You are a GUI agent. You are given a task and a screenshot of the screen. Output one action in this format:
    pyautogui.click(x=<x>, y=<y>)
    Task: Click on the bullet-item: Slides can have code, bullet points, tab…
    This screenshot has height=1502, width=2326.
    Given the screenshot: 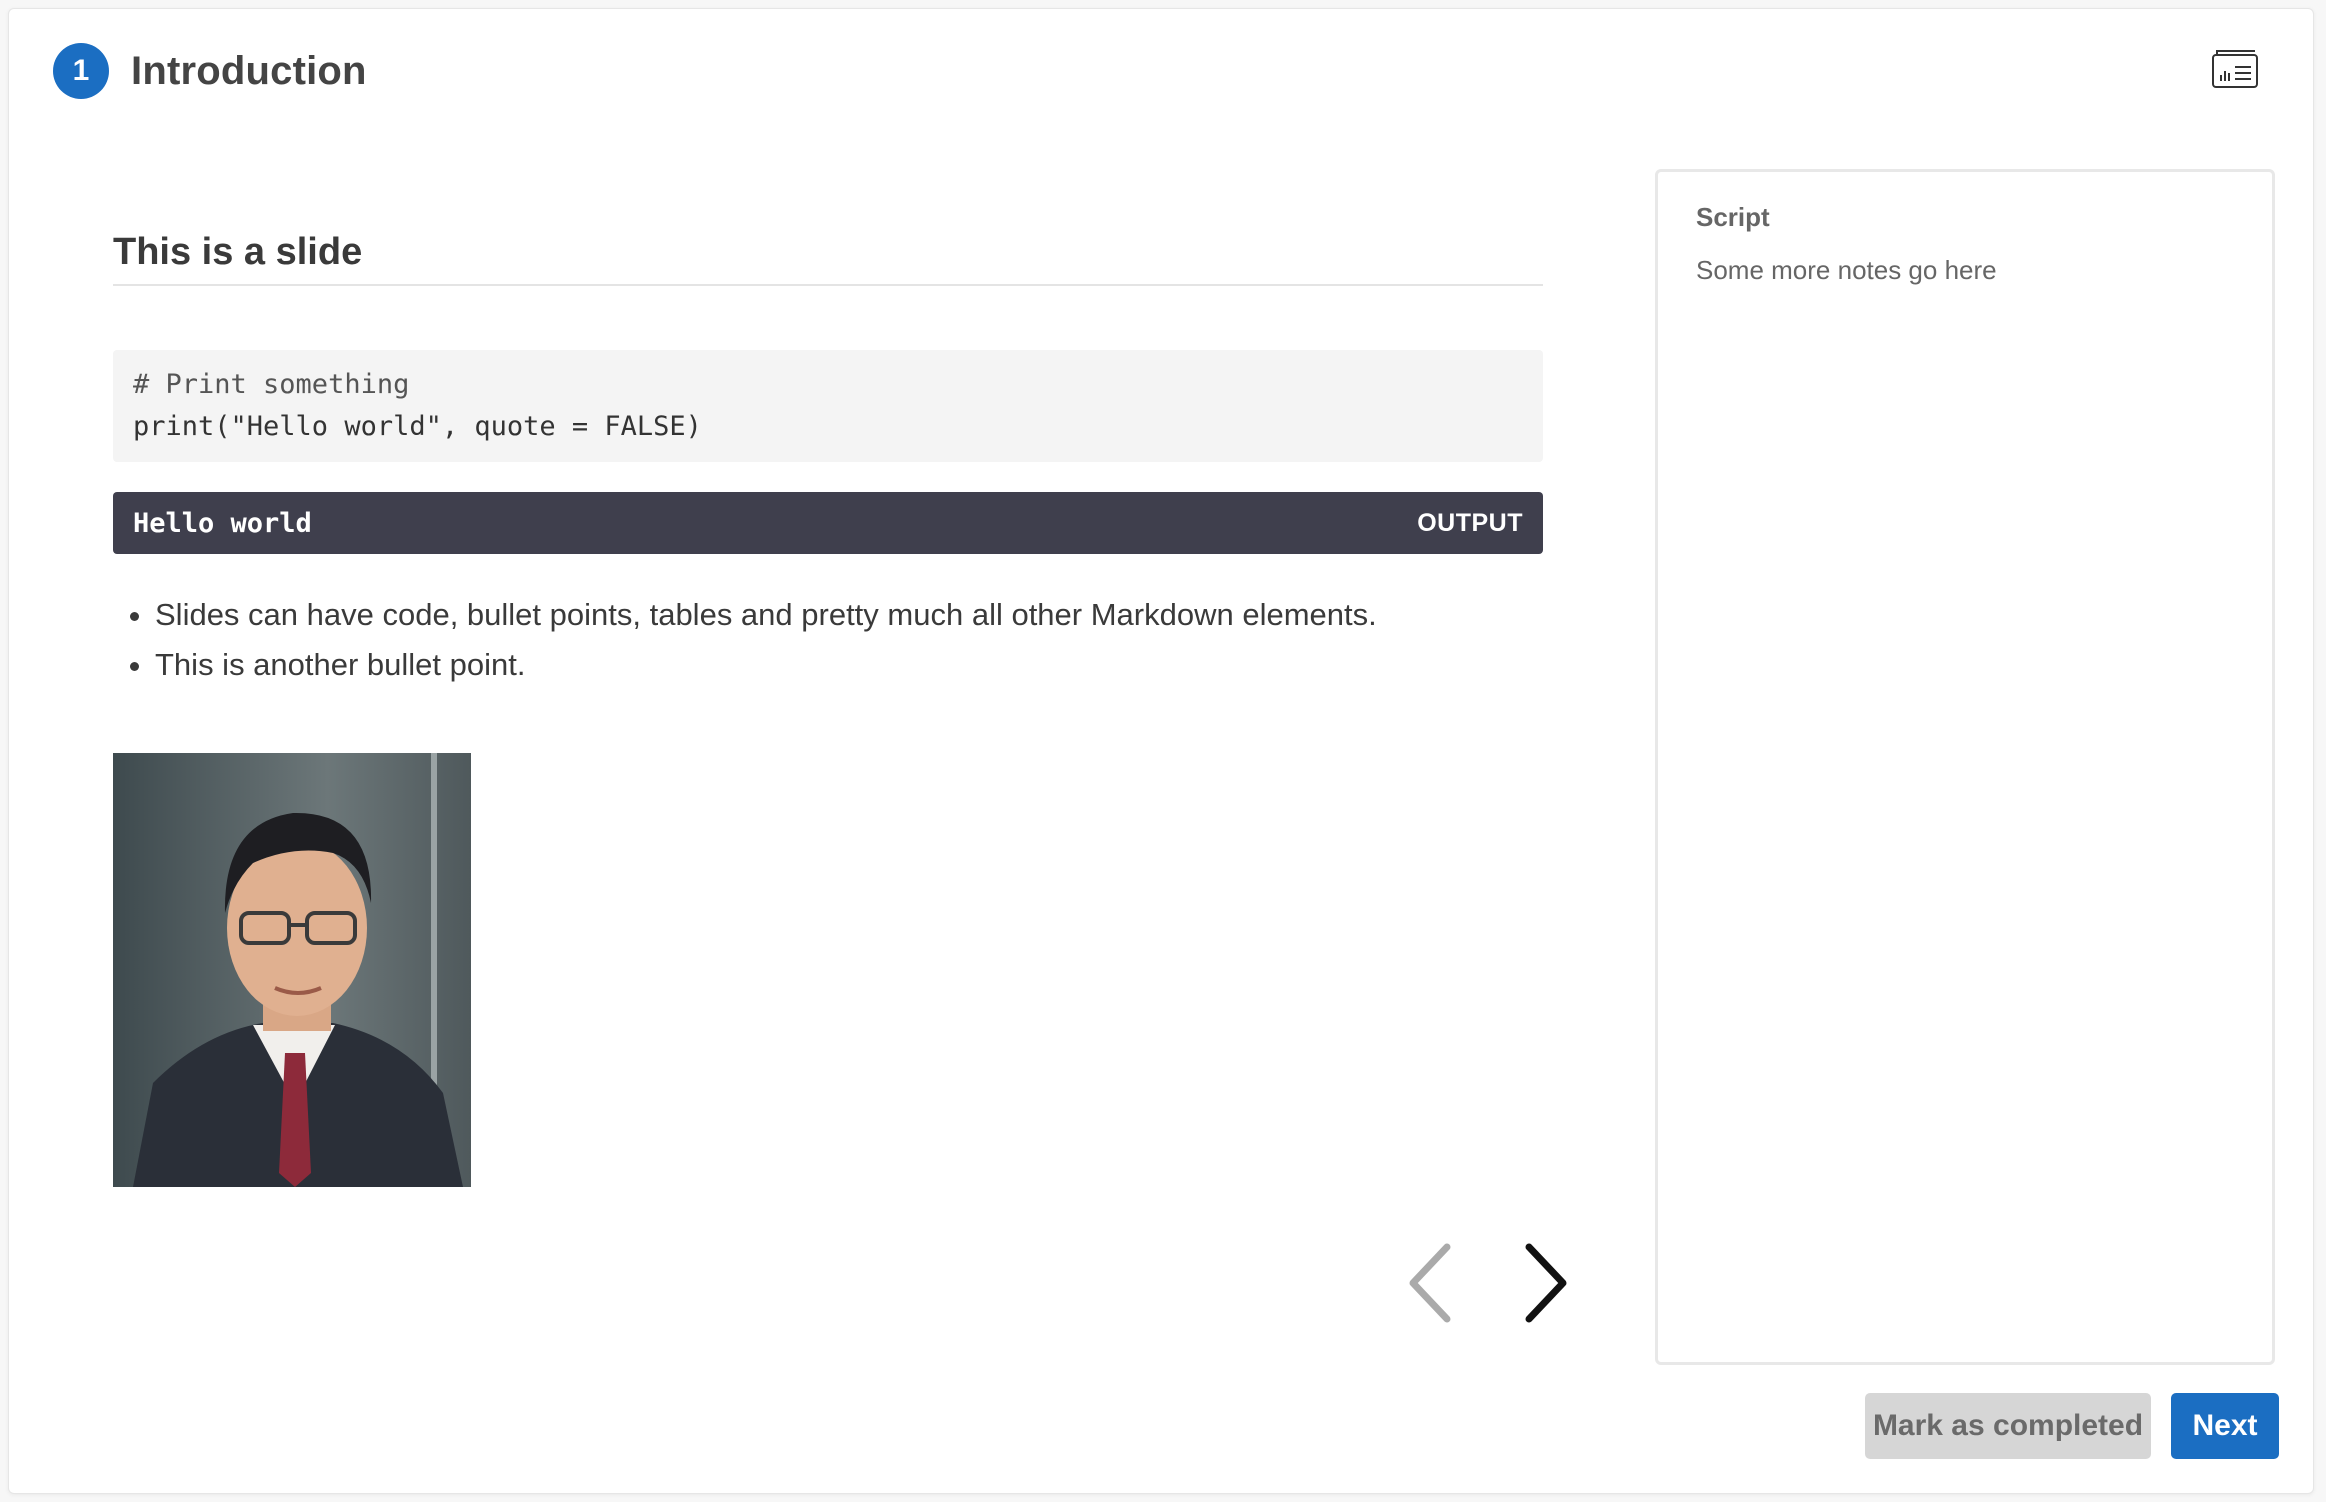 What is the action you would take?
    pyautogui.click(x=849, y=615)
    